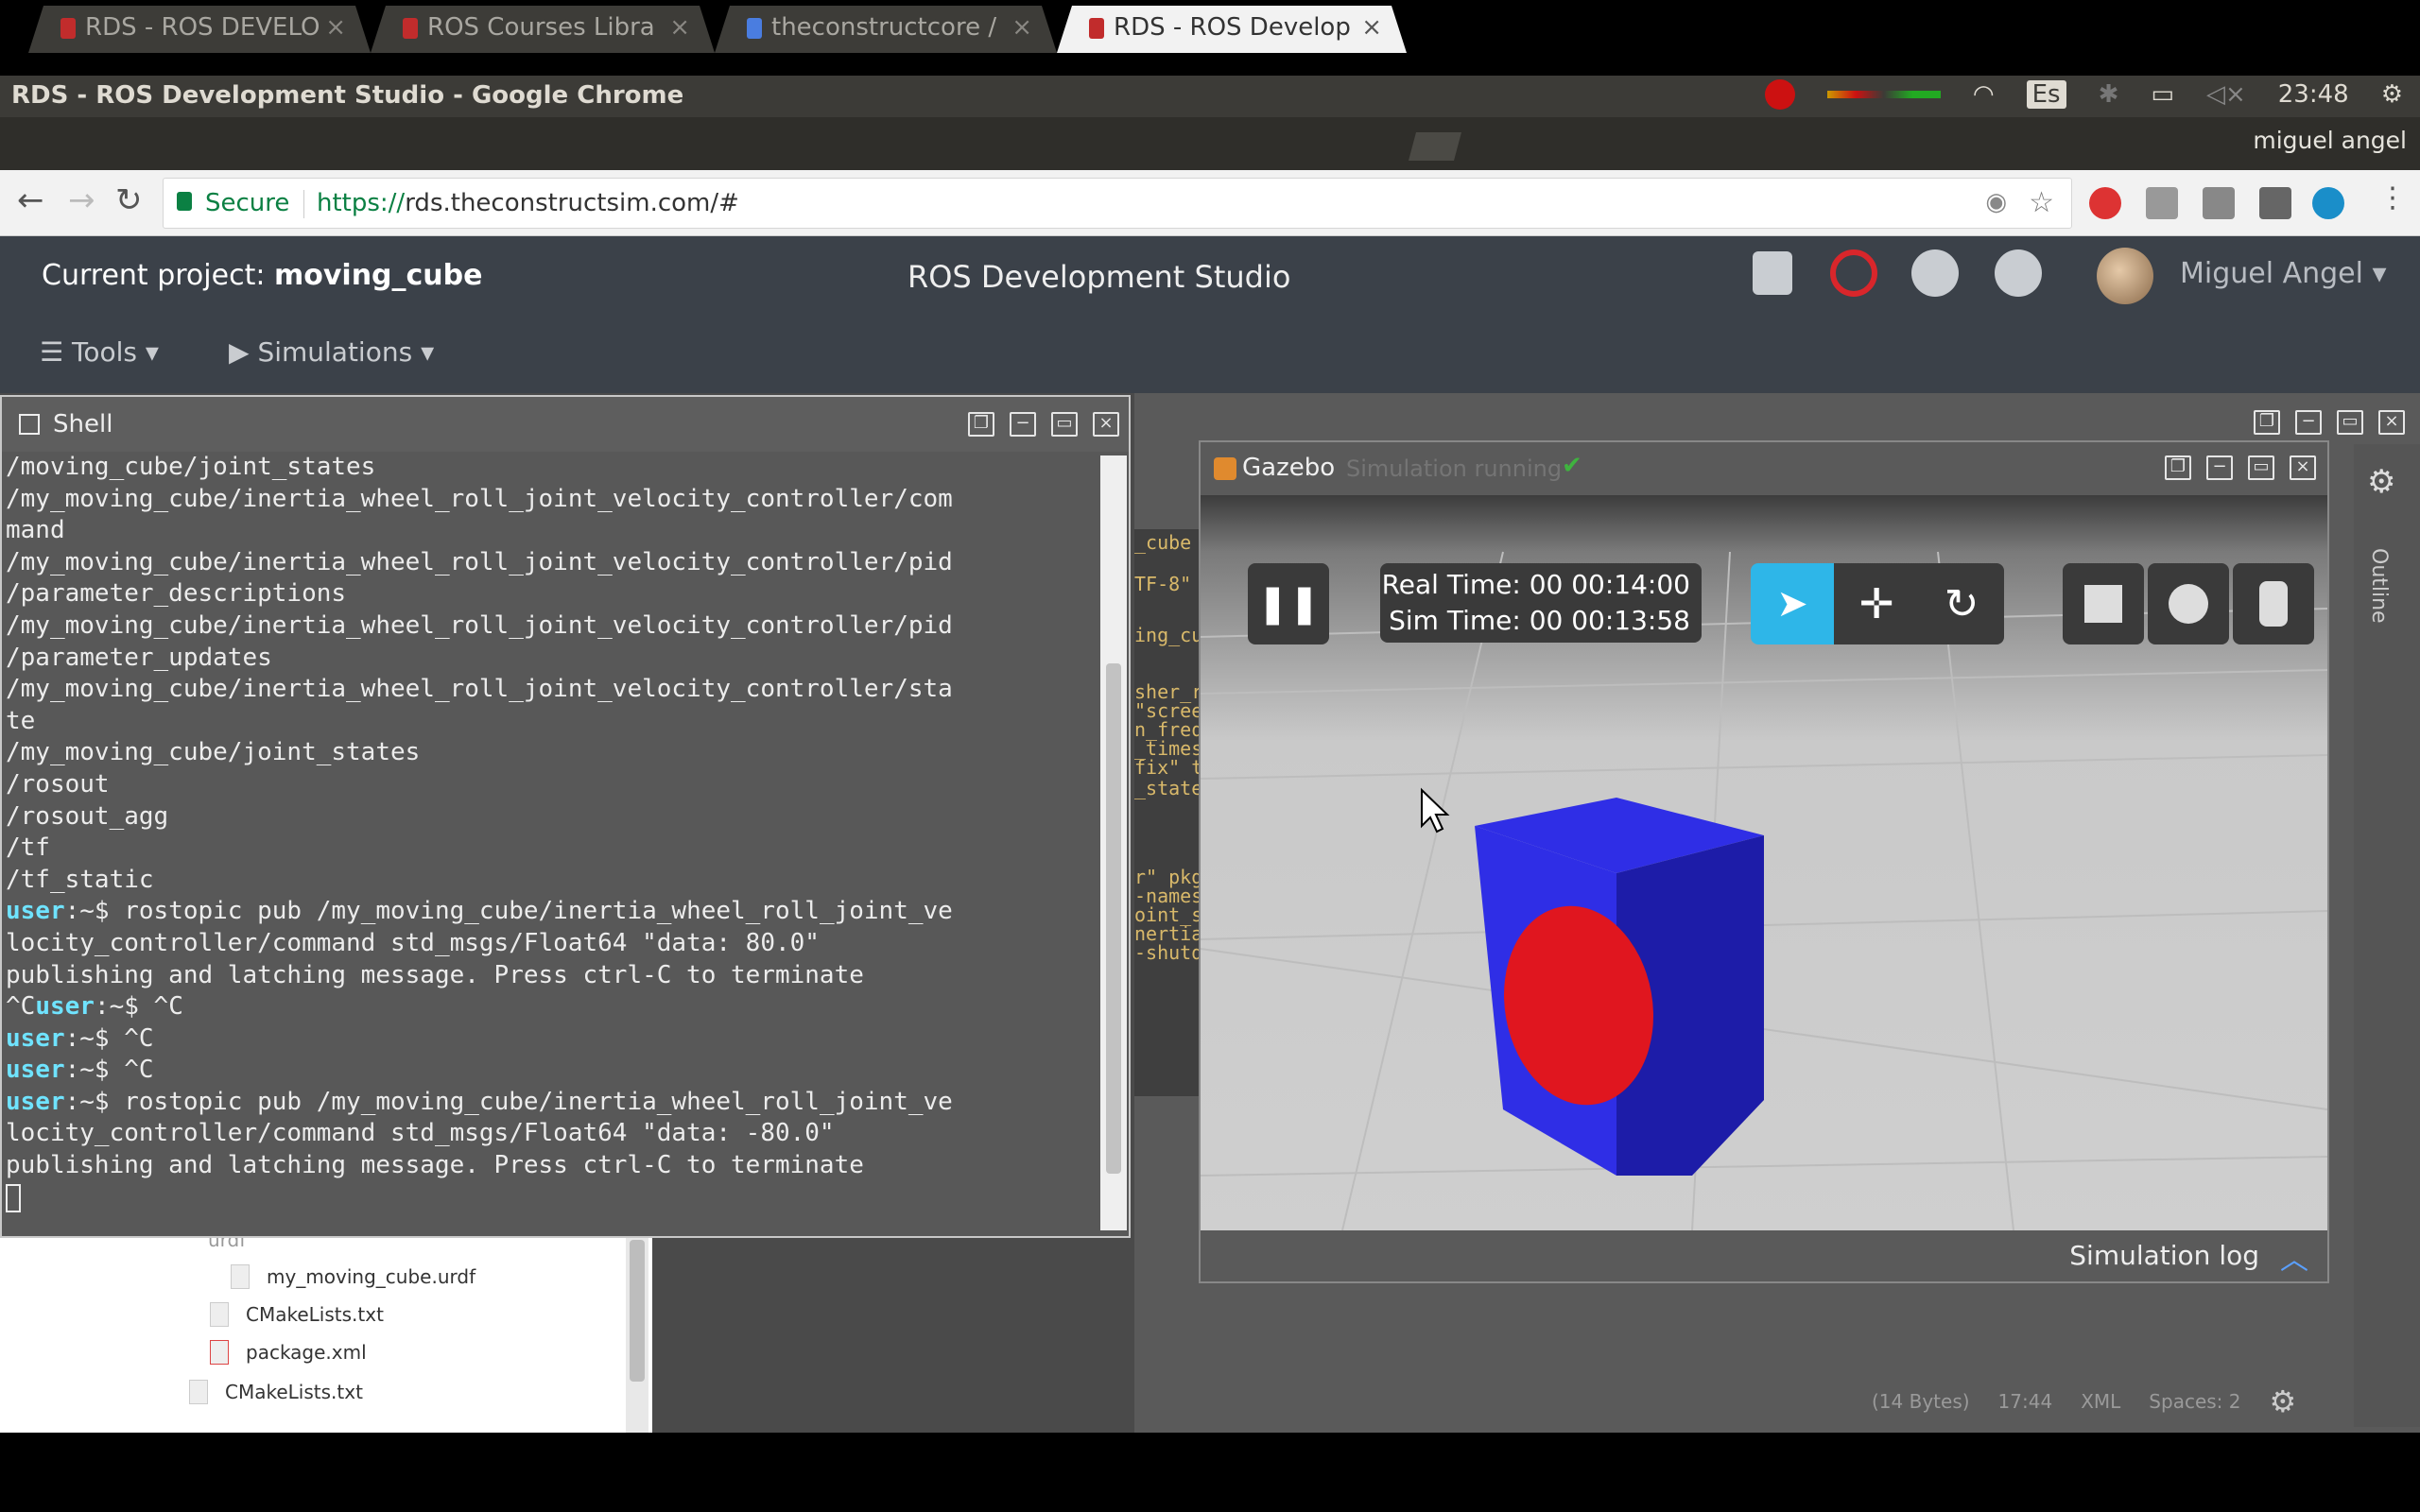  What do you see at coordinates (2328, 203) in the screenshot?
I see `extension-blue-icon` at bounding box center [2328, 203].